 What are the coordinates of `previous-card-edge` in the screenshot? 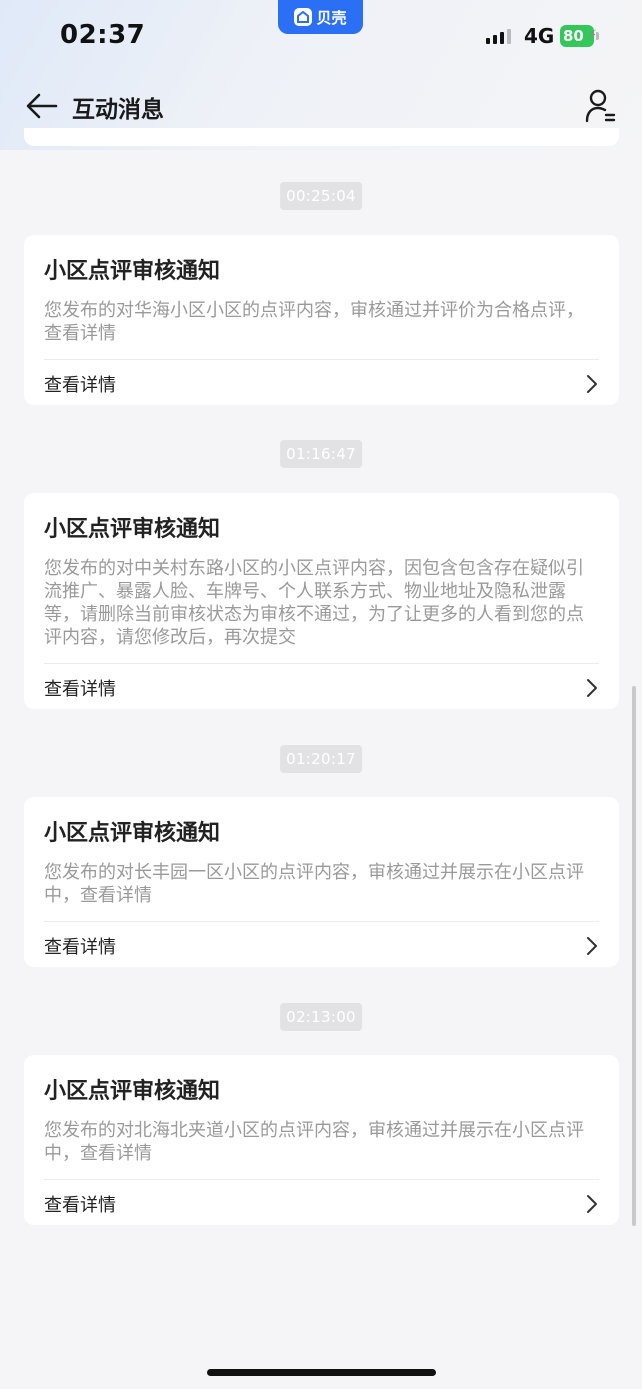 It's located at (321, 137).